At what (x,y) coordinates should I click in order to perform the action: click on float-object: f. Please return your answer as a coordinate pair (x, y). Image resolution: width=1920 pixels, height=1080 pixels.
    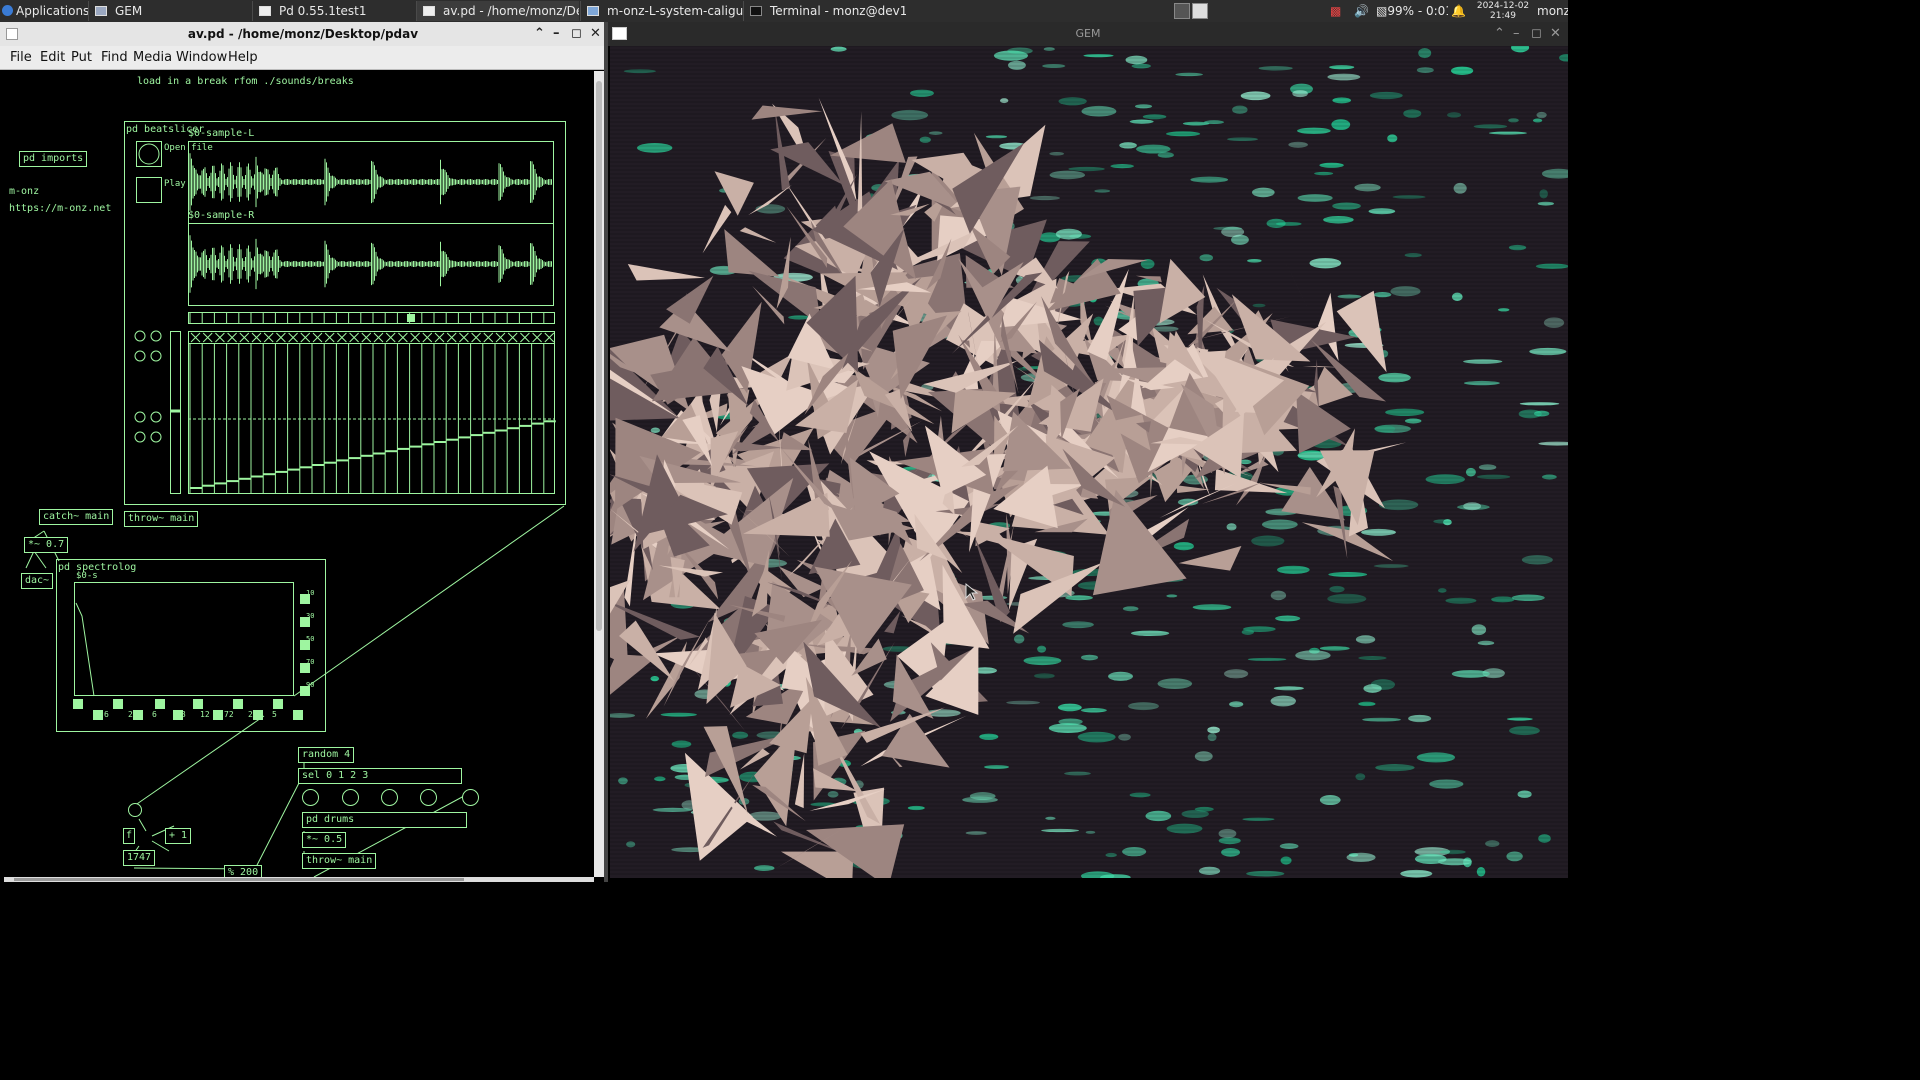
    Looking at the image, I should click on (129, 836).